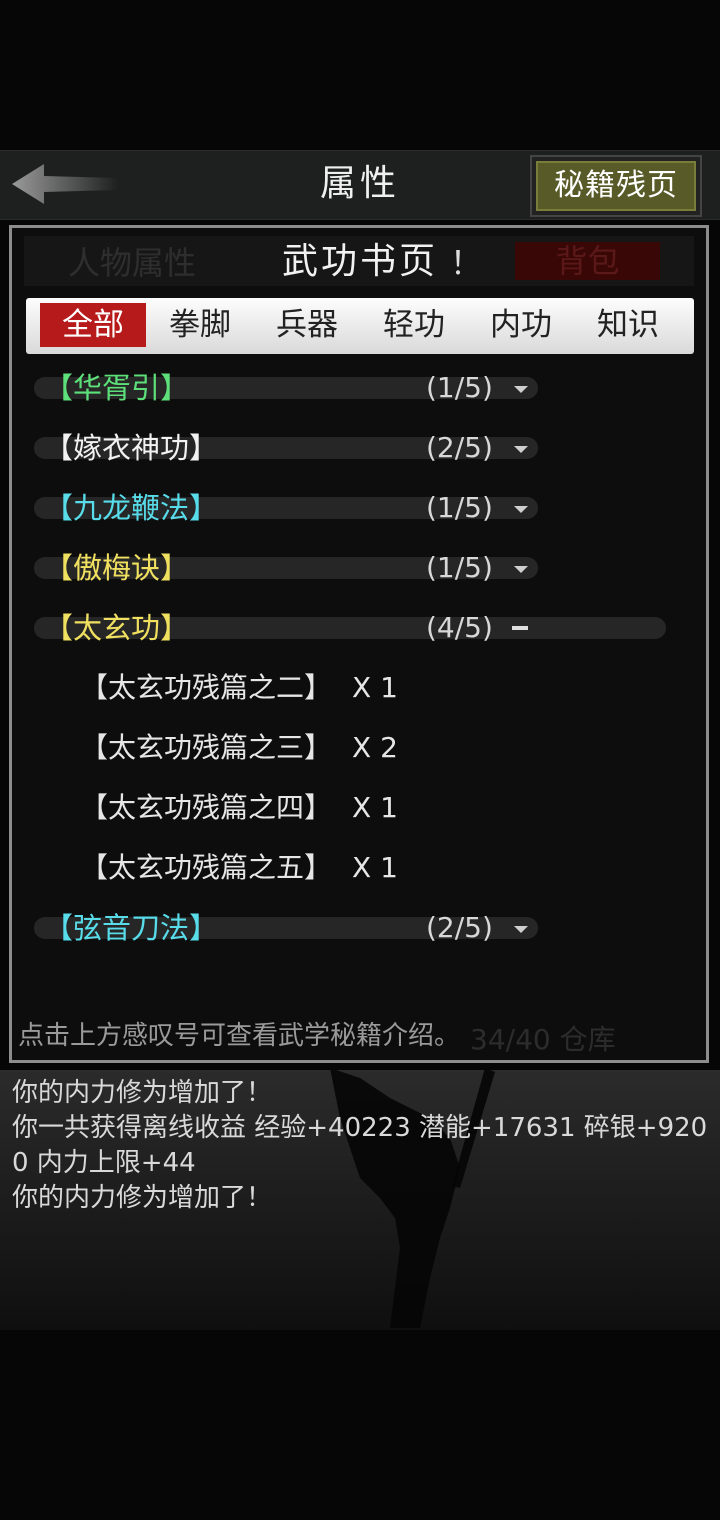  What do you see at coordinates (200, 325) in the screenshot?
I see `tab-fist: 拳脚` at bounding box center [200, 325].